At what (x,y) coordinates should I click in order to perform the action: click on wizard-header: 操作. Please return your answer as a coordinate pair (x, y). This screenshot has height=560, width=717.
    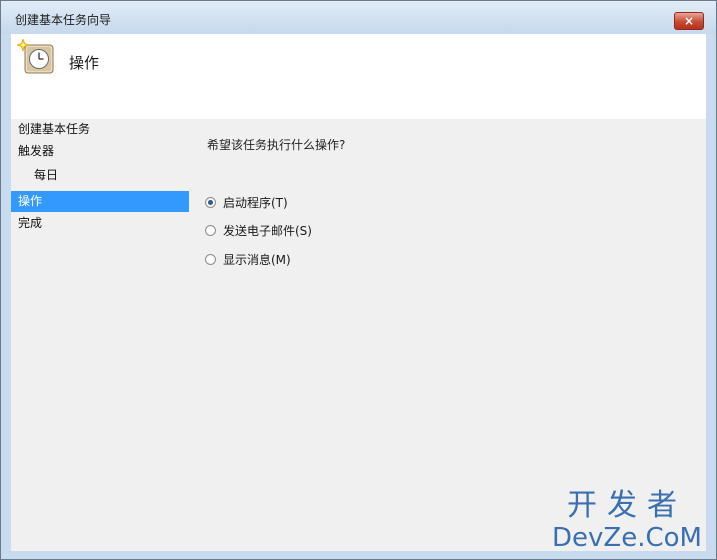
    Looking at the image, I should click on (358, 76).